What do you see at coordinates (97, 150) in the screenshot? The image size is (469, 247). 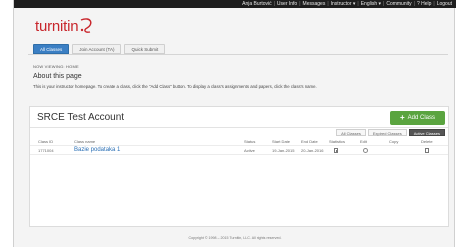 I see `class-name-link: Bazie podataka 1` at bounding box center [97, 150].